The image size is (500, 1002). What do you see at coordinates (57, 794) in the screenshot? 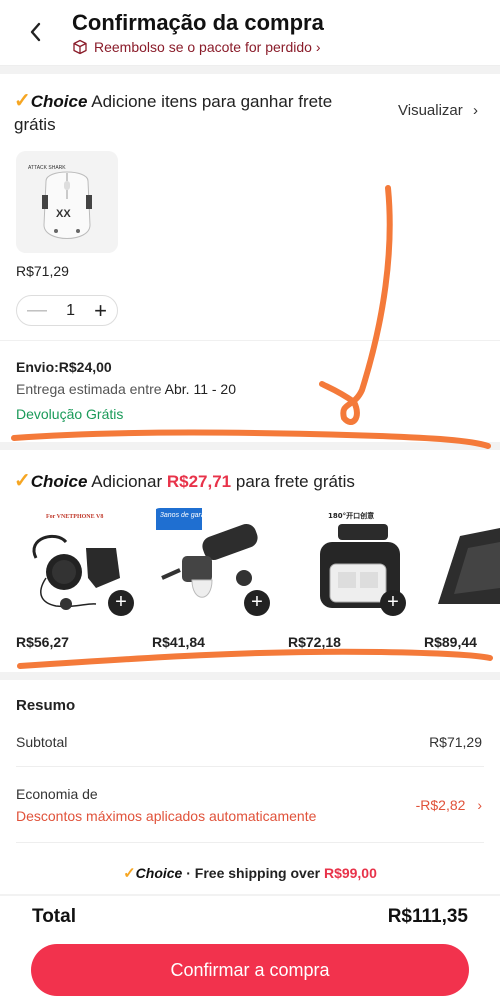
I see `savings-label: Economia de` at bounding box center [57, 794].